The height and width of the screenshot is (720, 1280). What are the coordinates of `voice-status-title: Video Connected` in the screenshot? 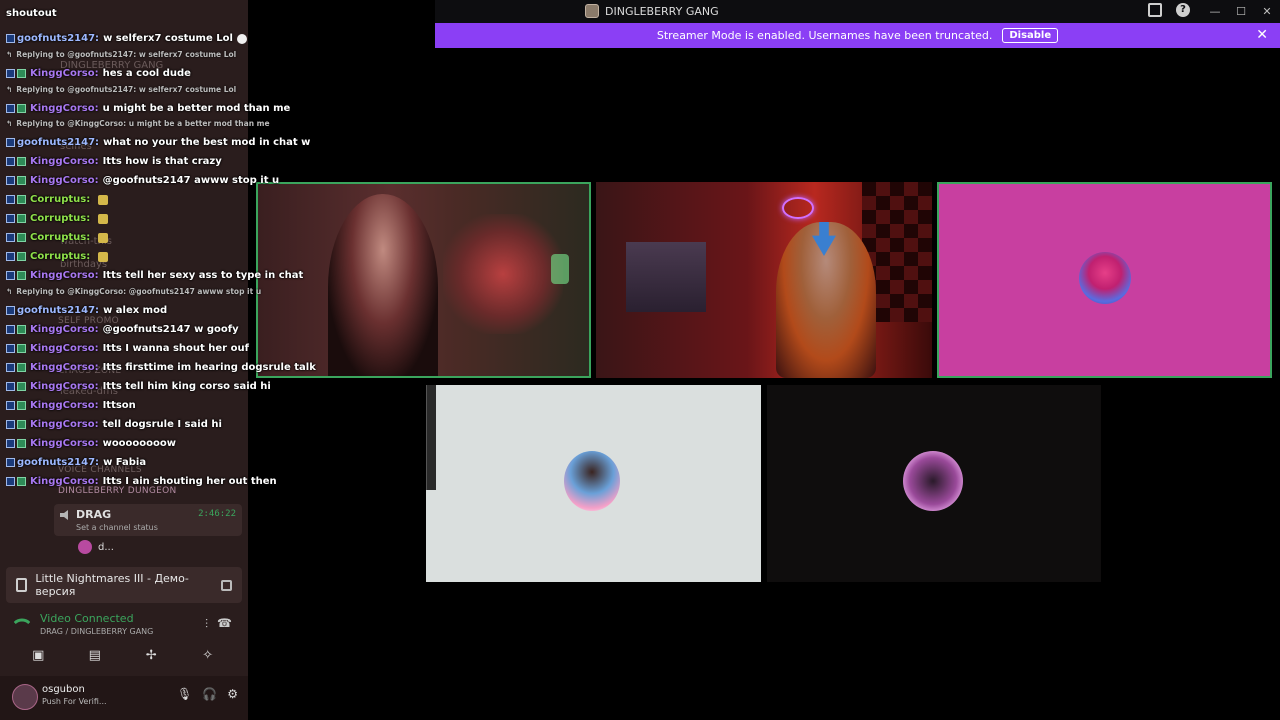 It's located at (87, 618).